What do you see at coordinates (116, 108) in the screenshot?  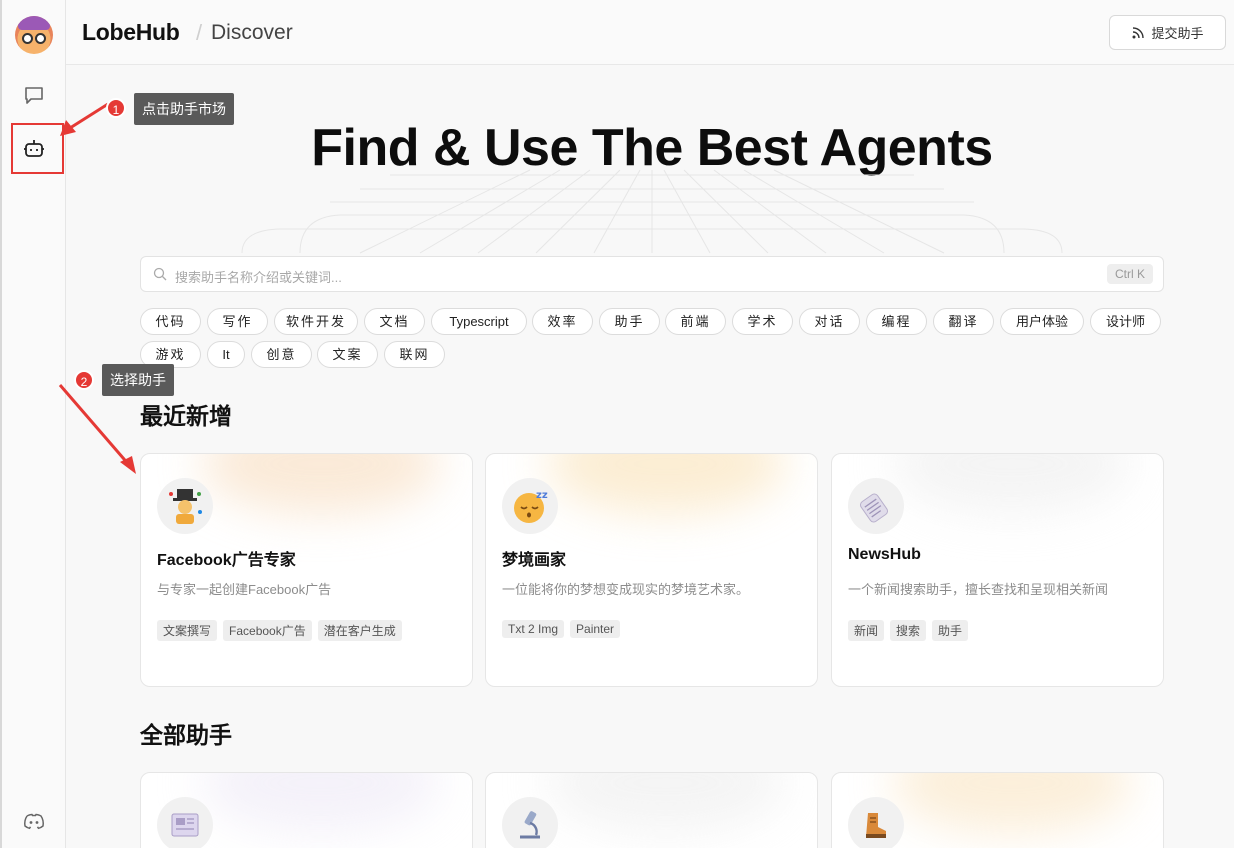 I see `annotation-step-1: 1` at bounding box center [116, 108].